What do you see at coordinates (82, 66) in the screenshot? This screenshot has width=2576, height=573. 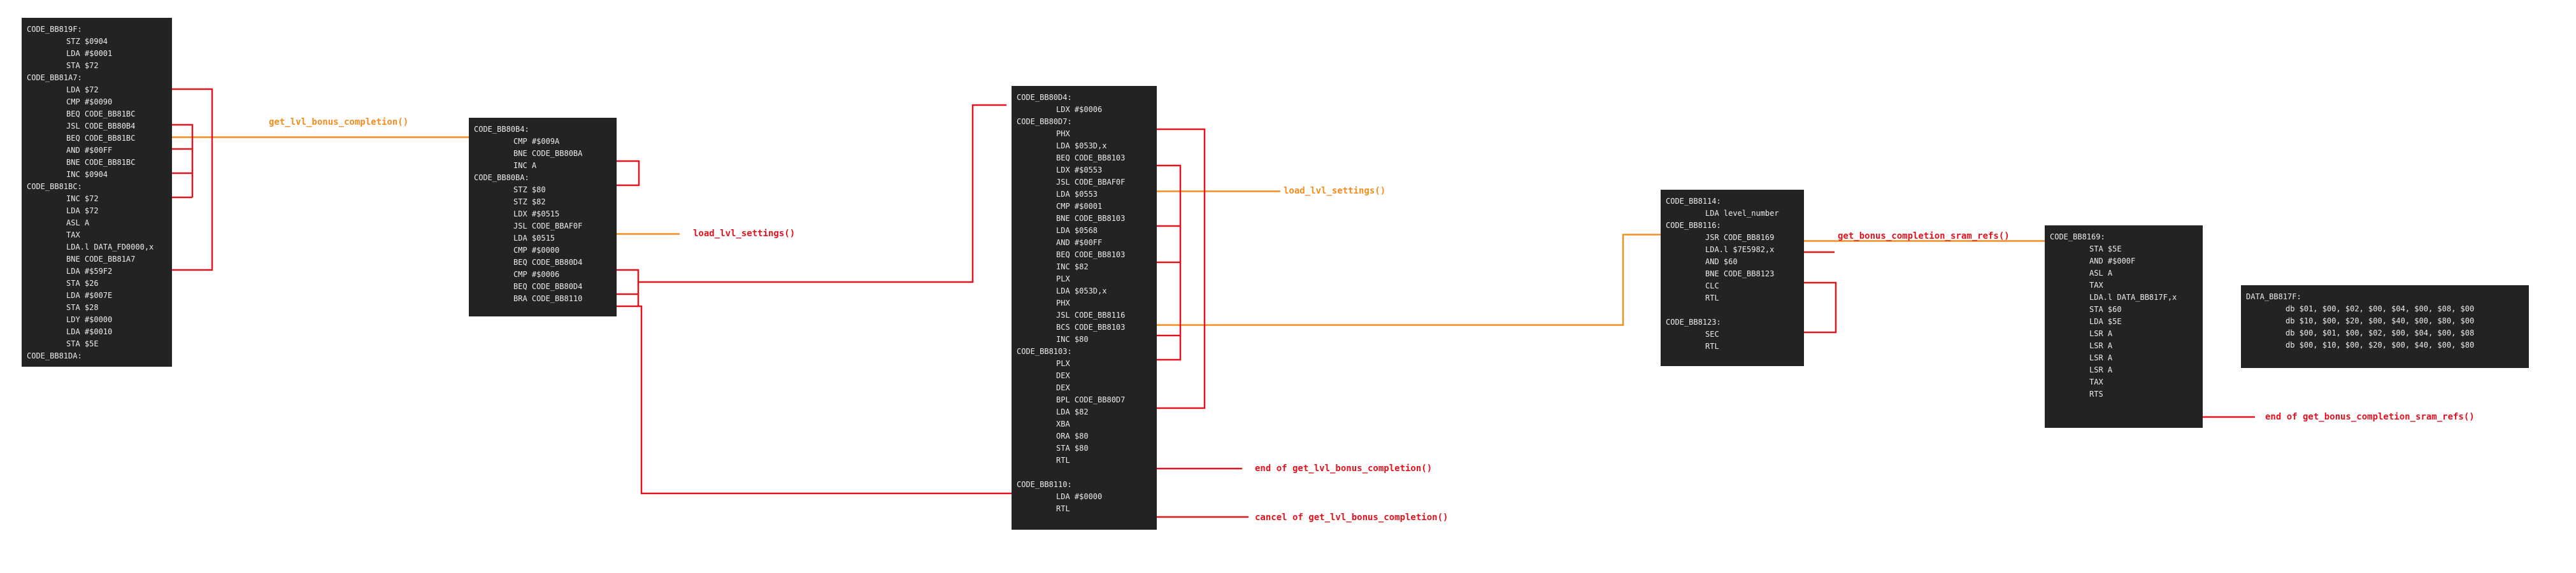 I see `code-instruction: STA $72` at bounding box center [82, 66].